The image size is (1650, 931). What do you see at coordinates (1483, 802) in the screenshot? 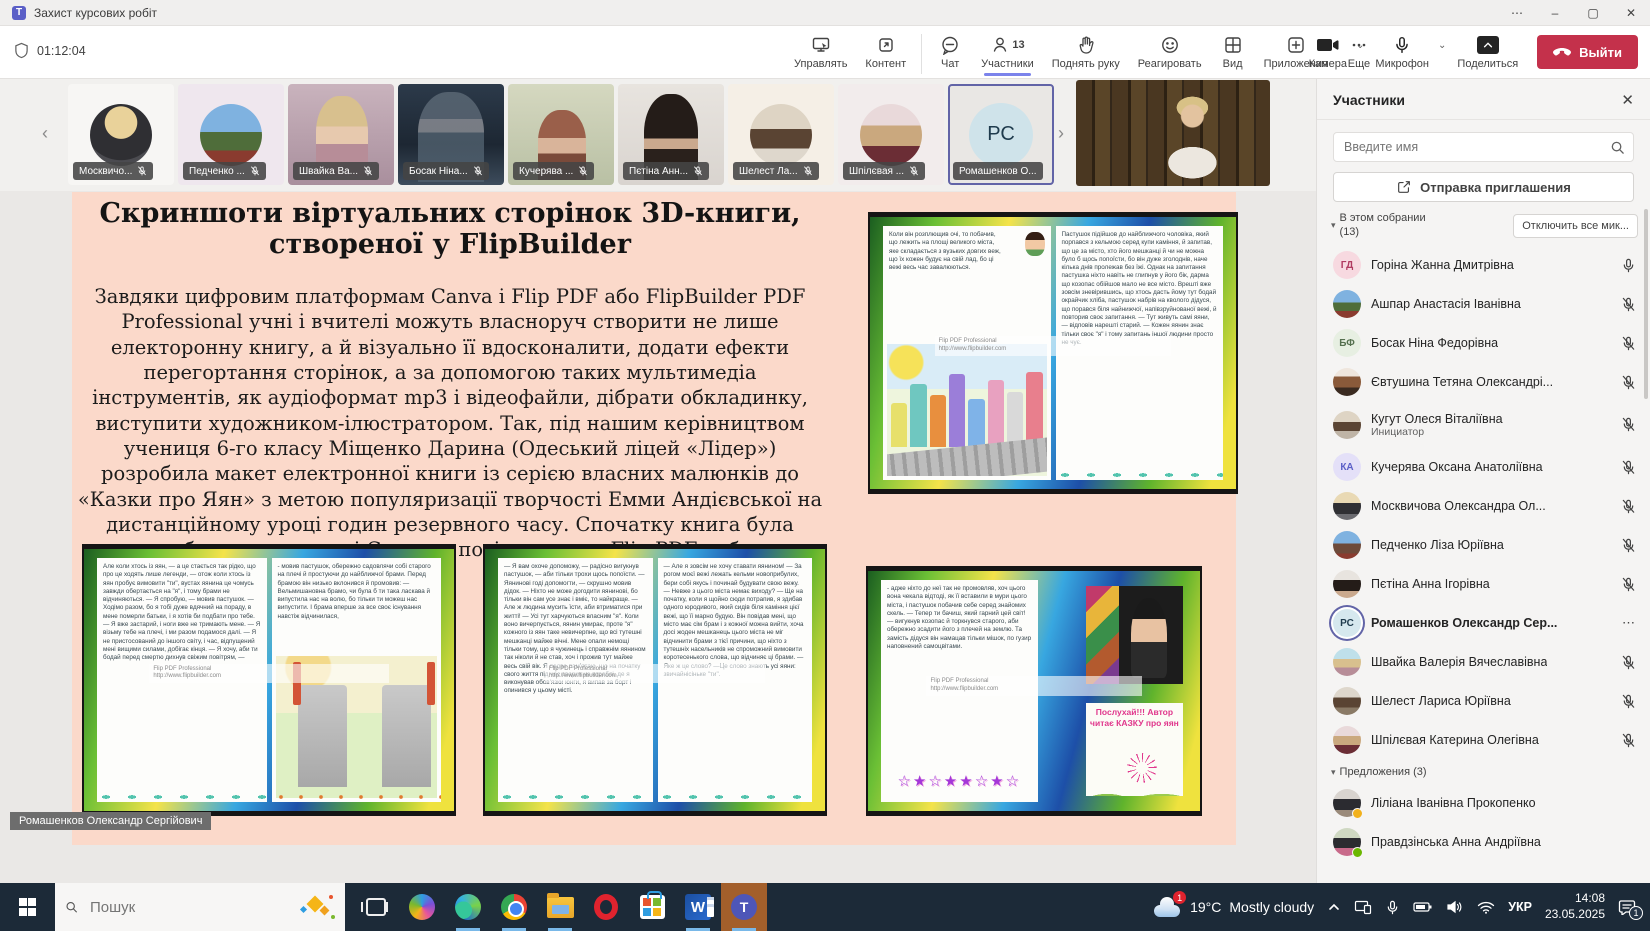
I see `suggestion-row: Ліліана Іванівна Прокопенко` at bounding box center [1483, 802].